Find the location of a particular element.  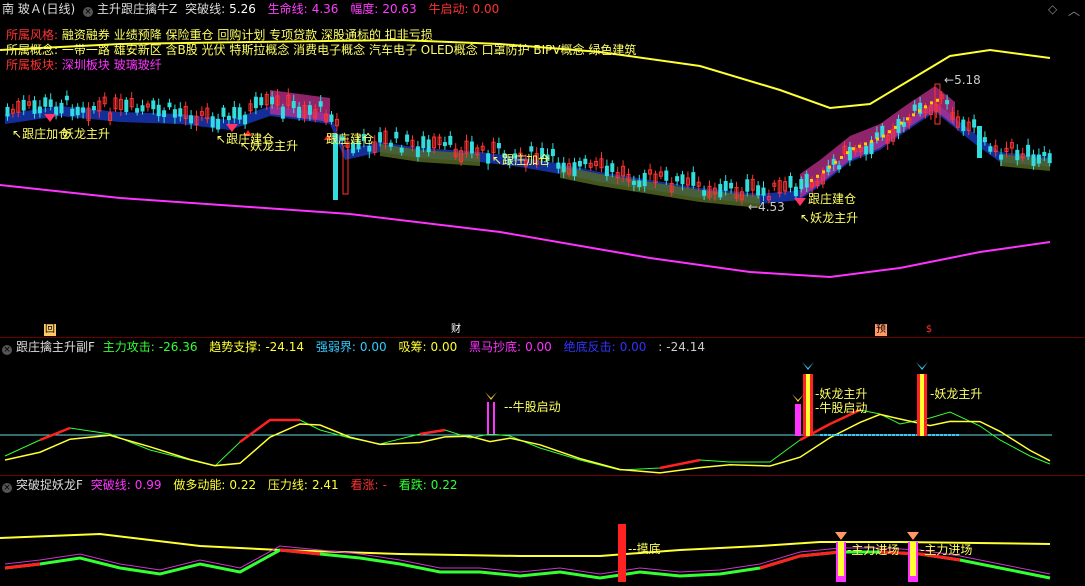

stock-name: 南 玻Ａ(日线) is located at coordinates (39, 9).